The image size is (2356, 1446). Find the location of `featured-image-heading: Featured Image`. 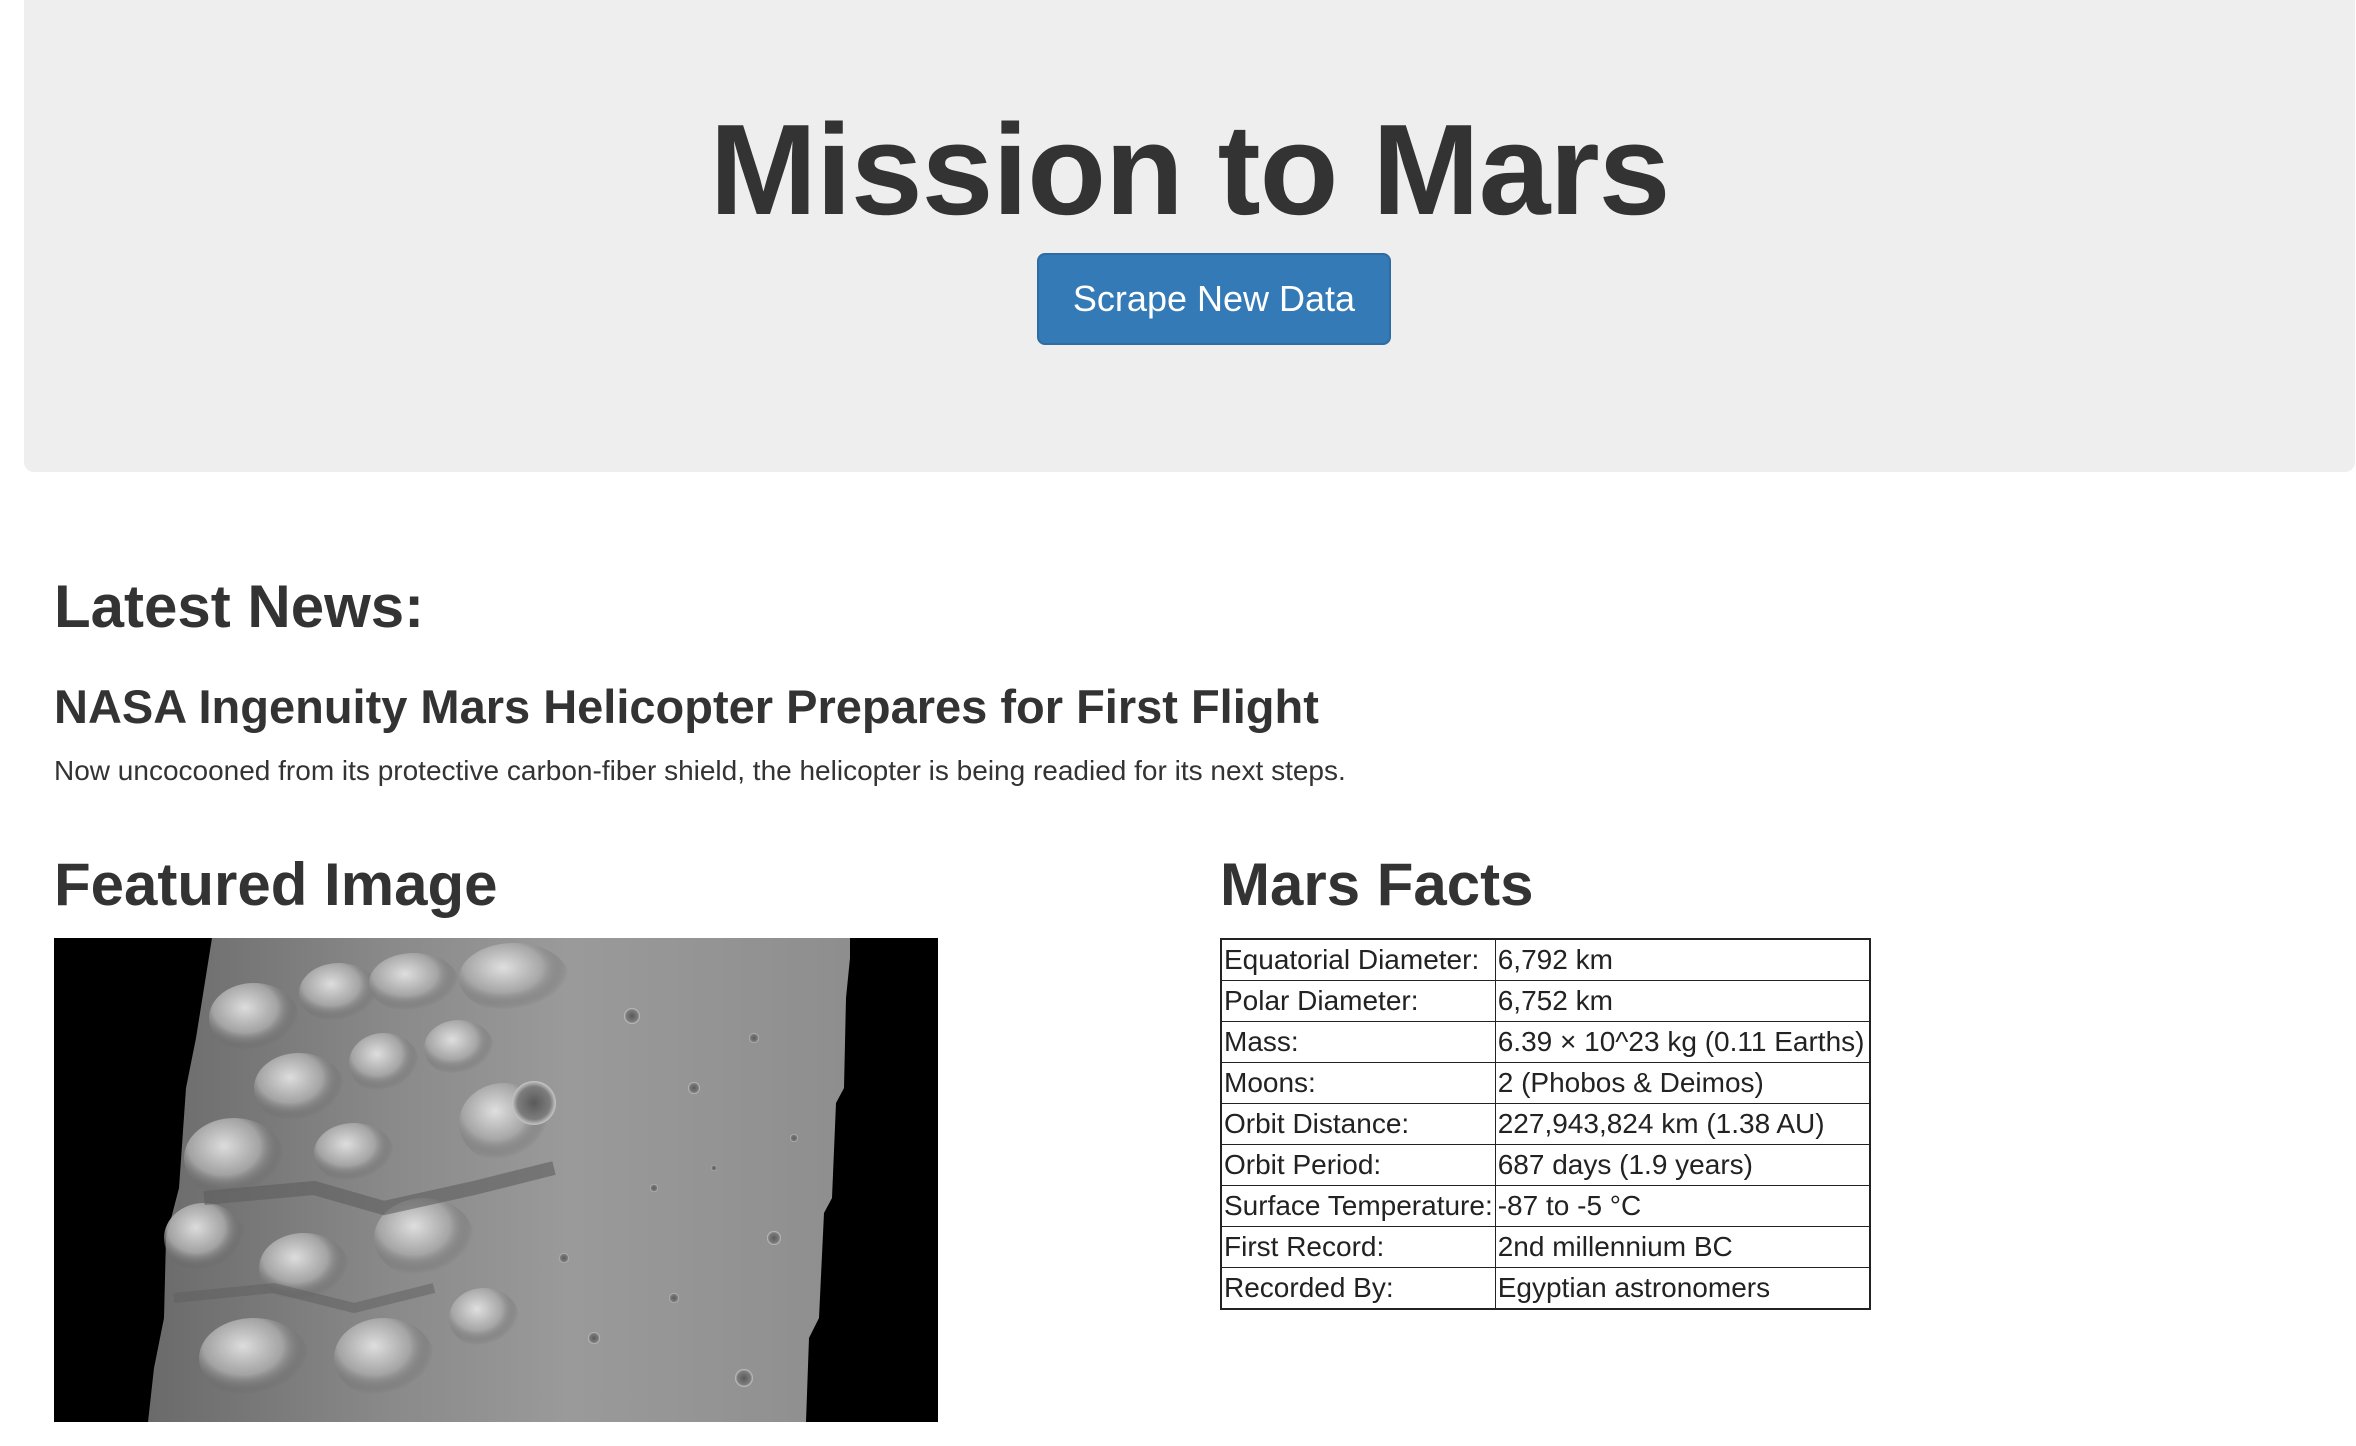

featured-image-heading: Featured Image is located at coordinates (276, 884).